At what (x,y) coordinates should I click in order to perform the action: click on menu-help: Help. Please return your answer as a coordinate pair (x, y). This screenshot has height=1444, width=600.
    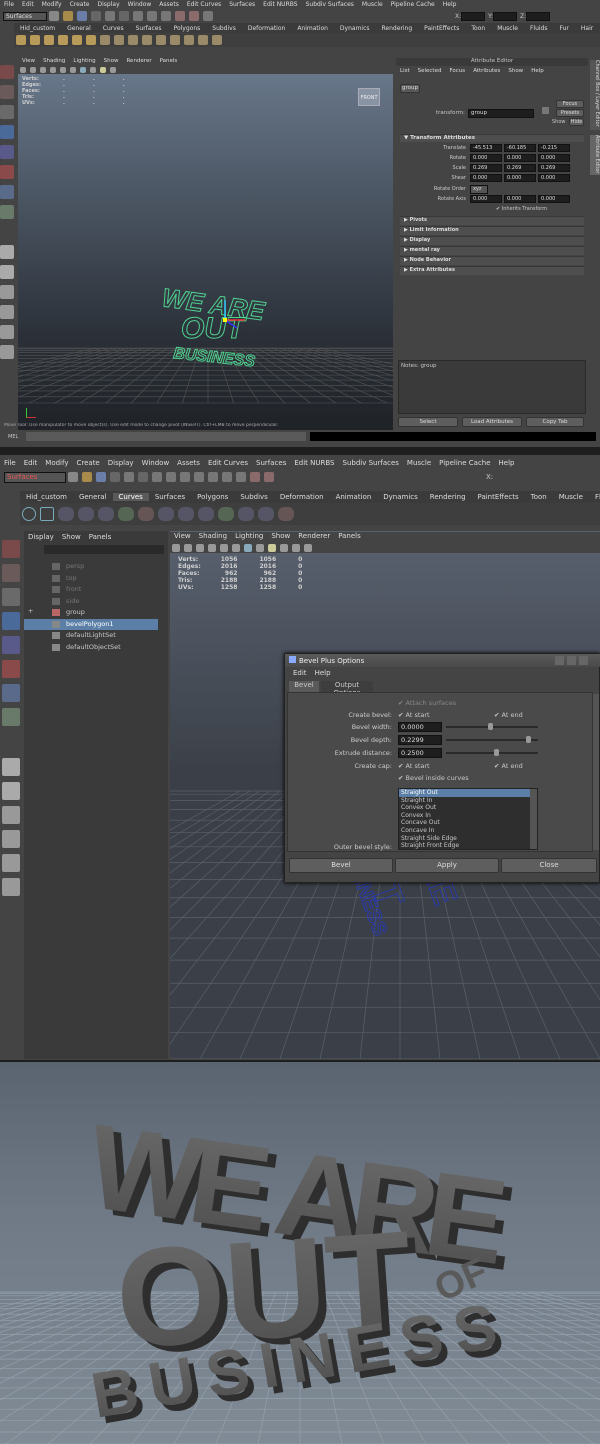
    Looking at the image, I should click on (450, 4).